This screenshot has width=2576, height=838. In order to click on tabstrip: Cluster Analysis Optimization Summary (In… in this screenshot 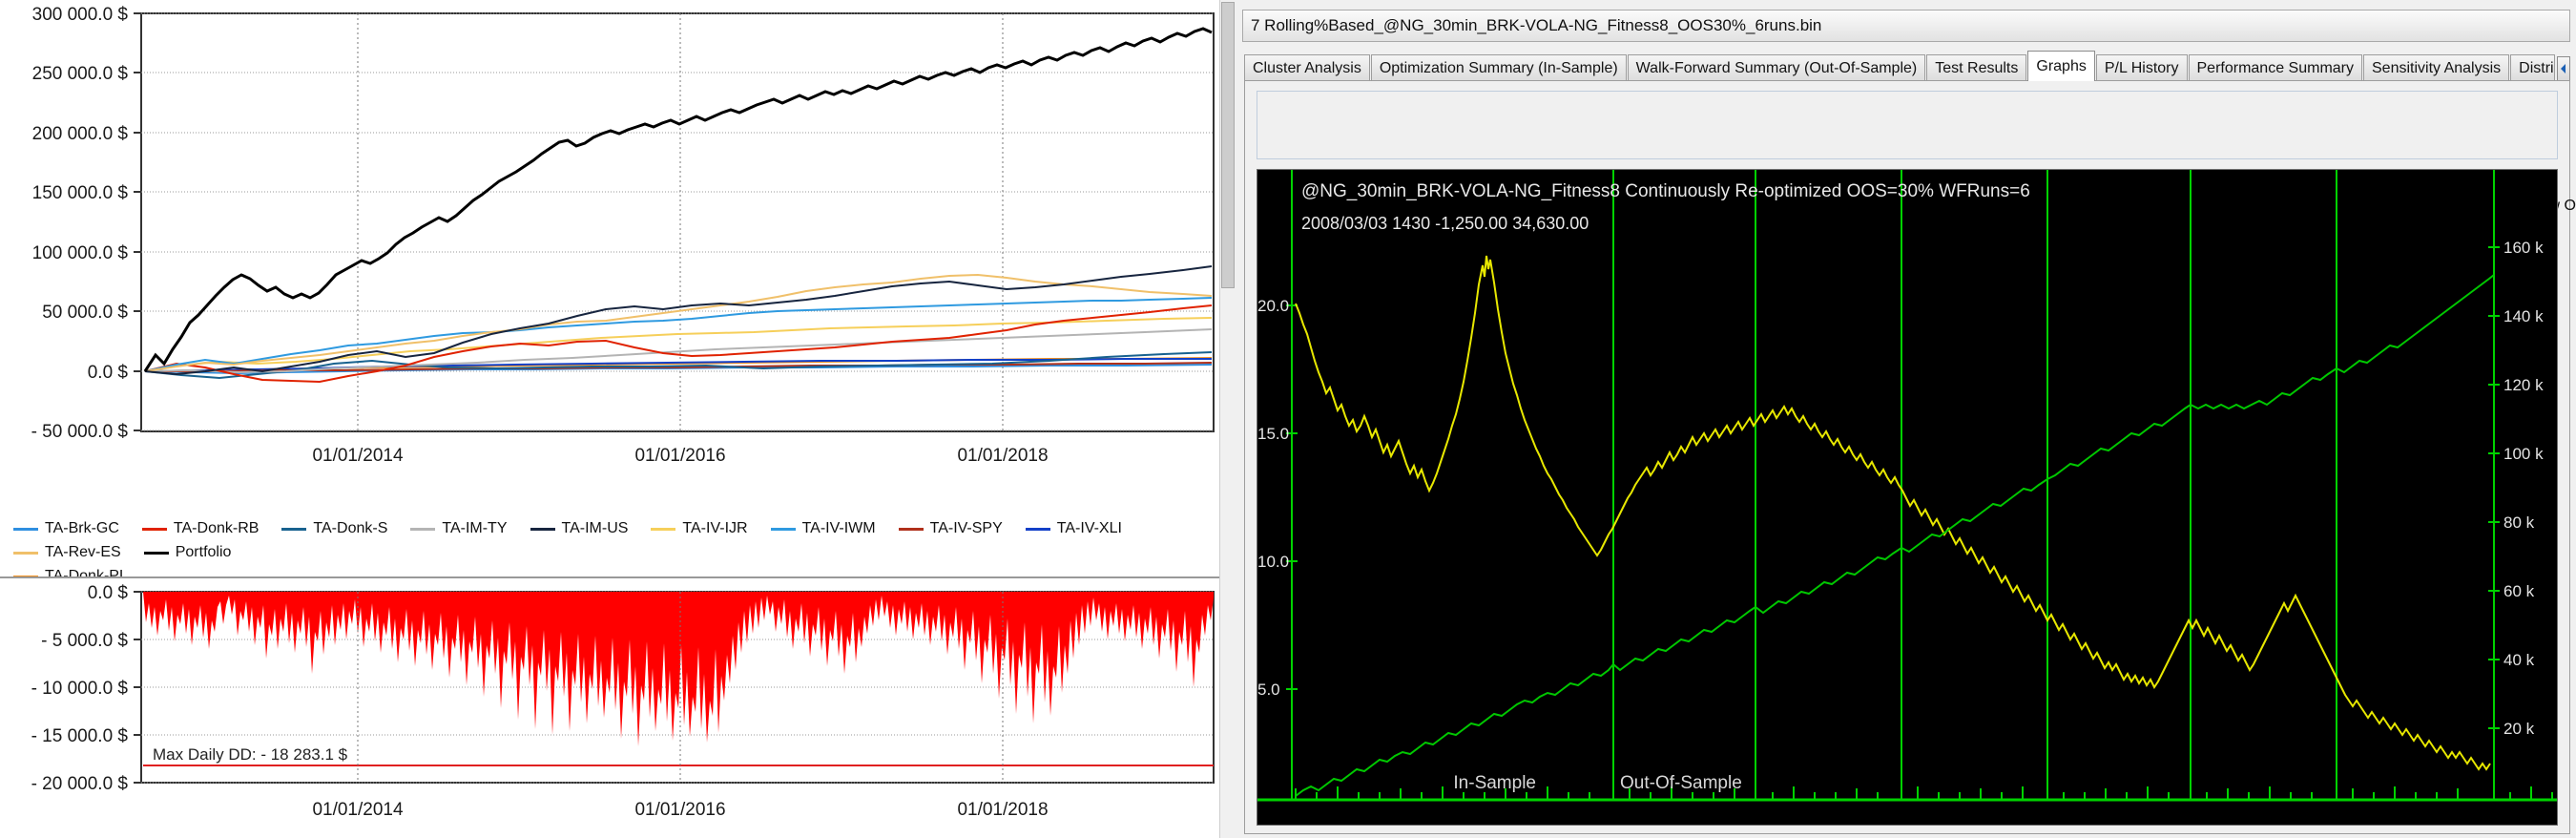, I will do `click(1907, 66)`.